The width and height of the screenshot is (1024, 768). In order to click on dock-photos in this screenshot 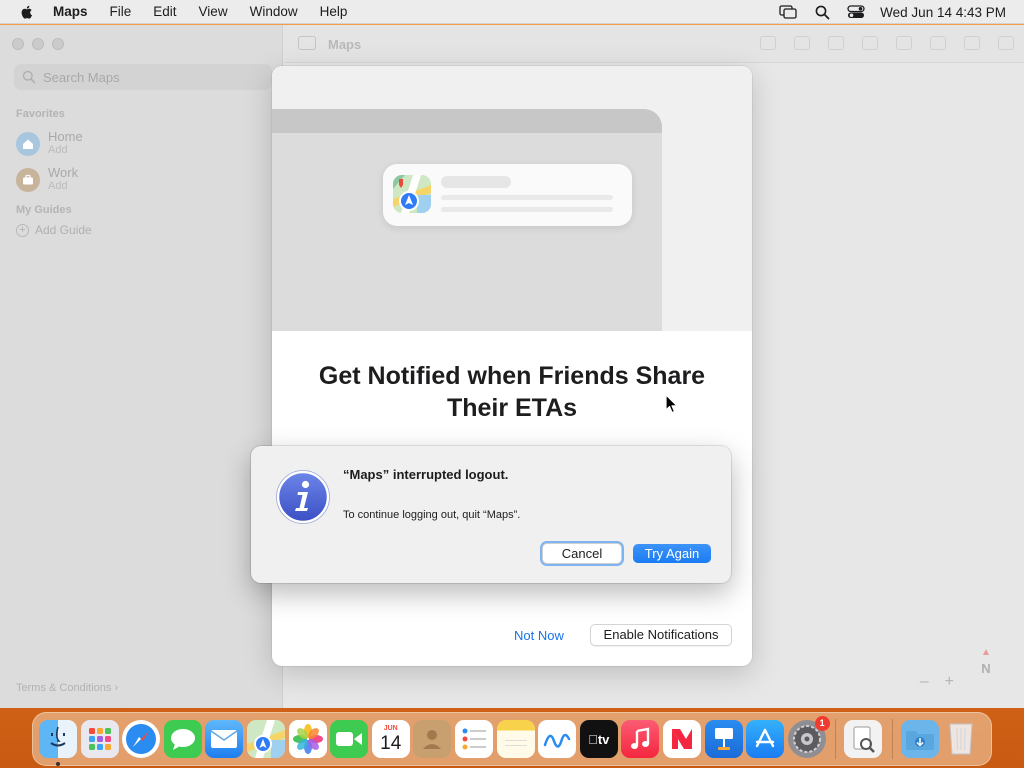, I will do `click(307, 739)`.